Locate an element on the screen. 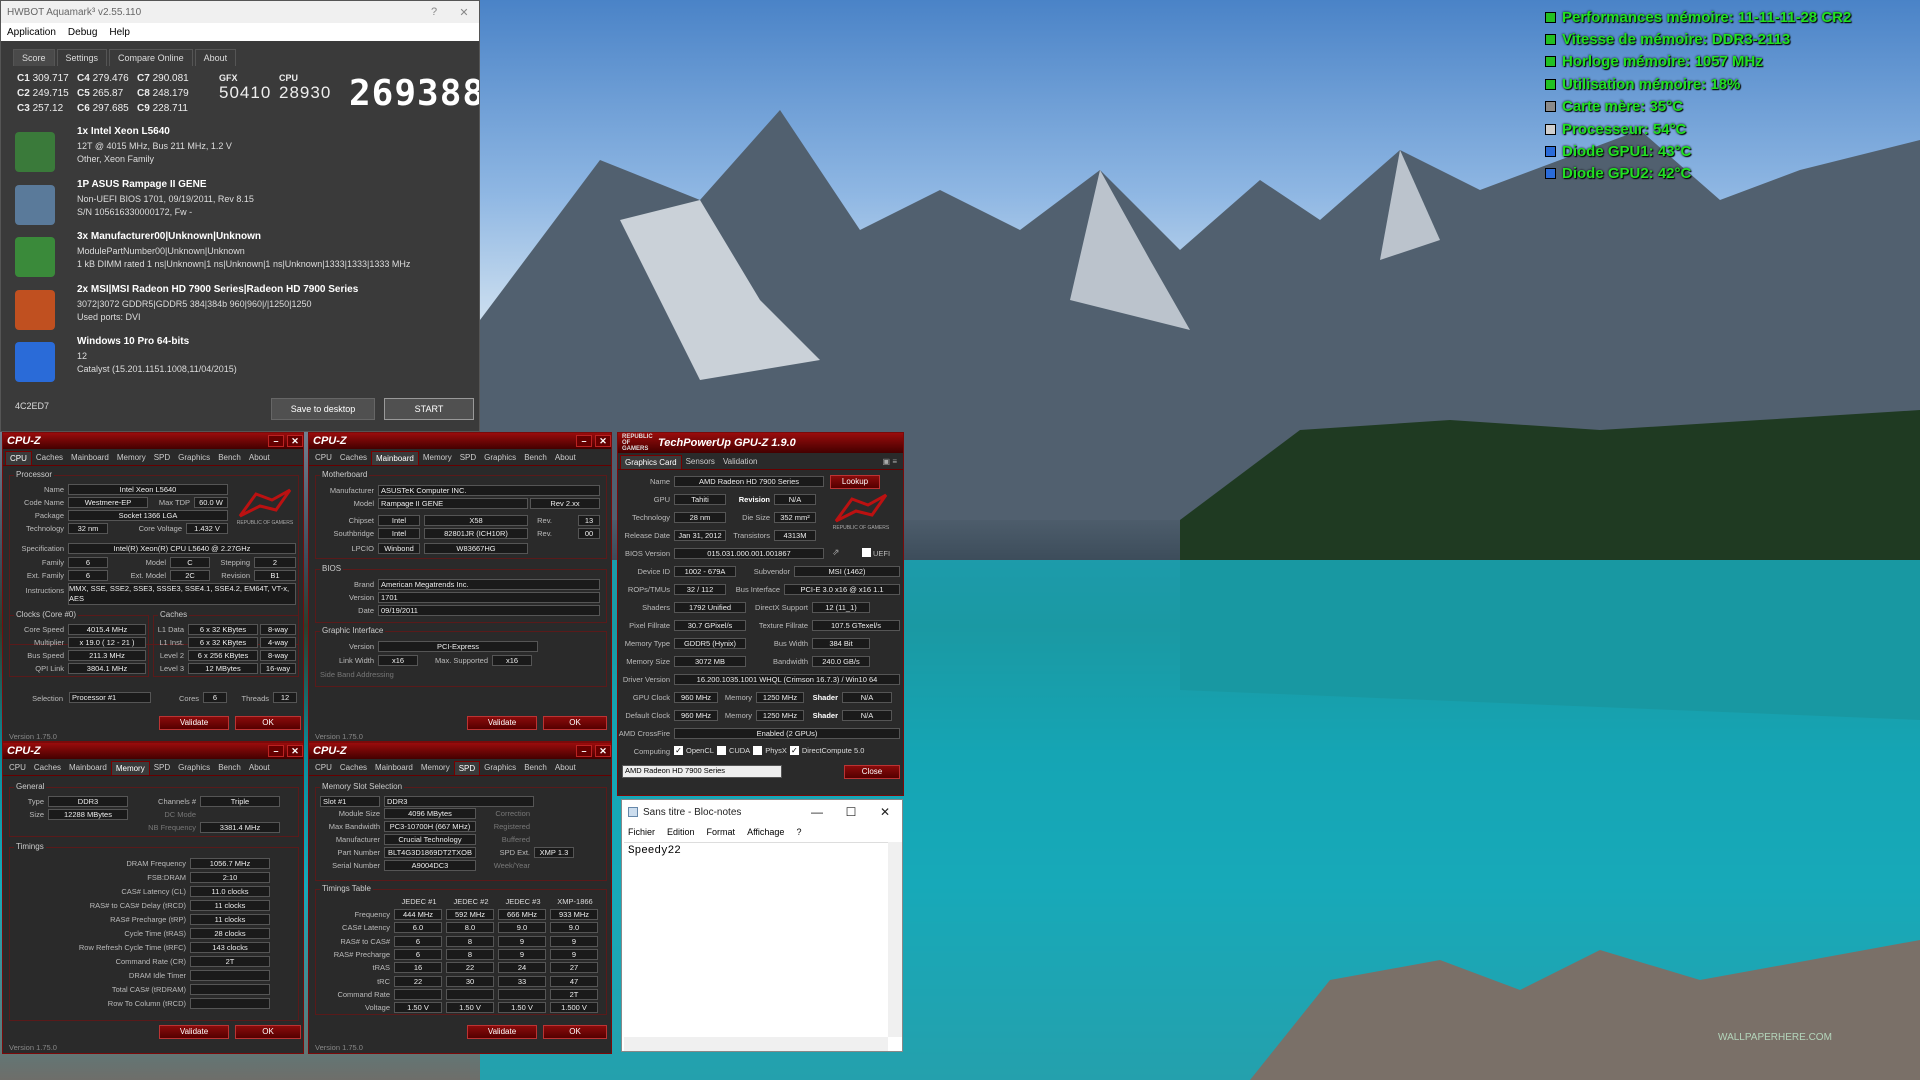 This screenshot has width=1920, height=1080. menu-item: Fichier is located at coordinates (641, 832).